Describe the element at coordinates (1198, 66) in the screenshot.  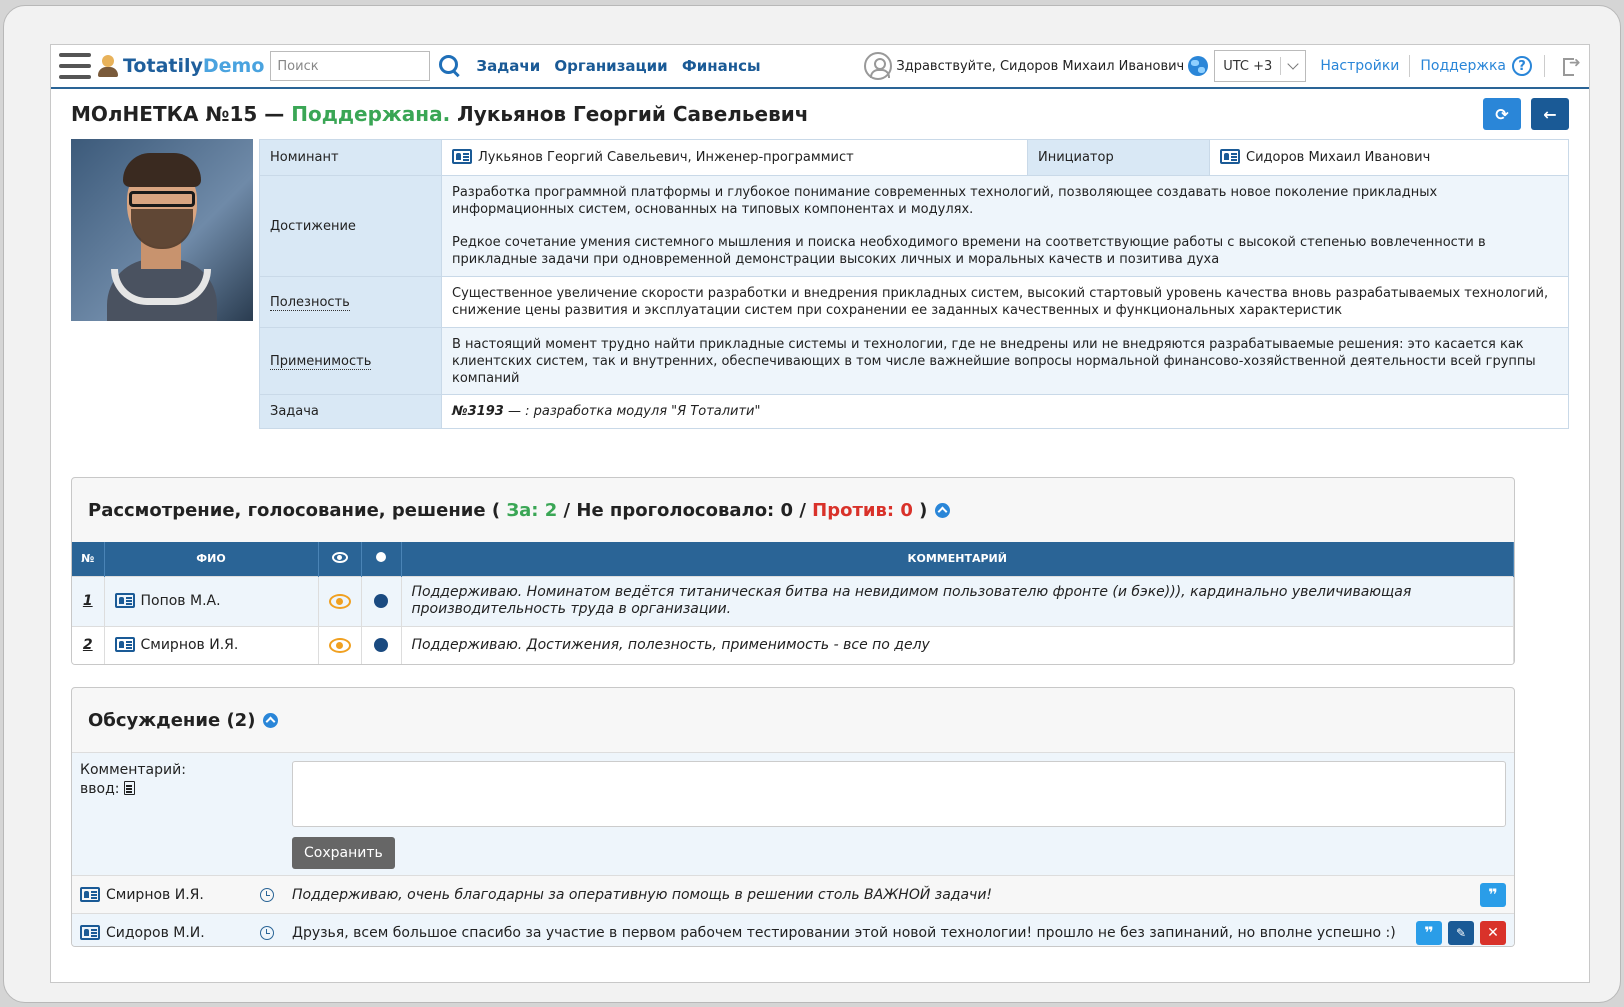
I see `globe-icon` at that location.